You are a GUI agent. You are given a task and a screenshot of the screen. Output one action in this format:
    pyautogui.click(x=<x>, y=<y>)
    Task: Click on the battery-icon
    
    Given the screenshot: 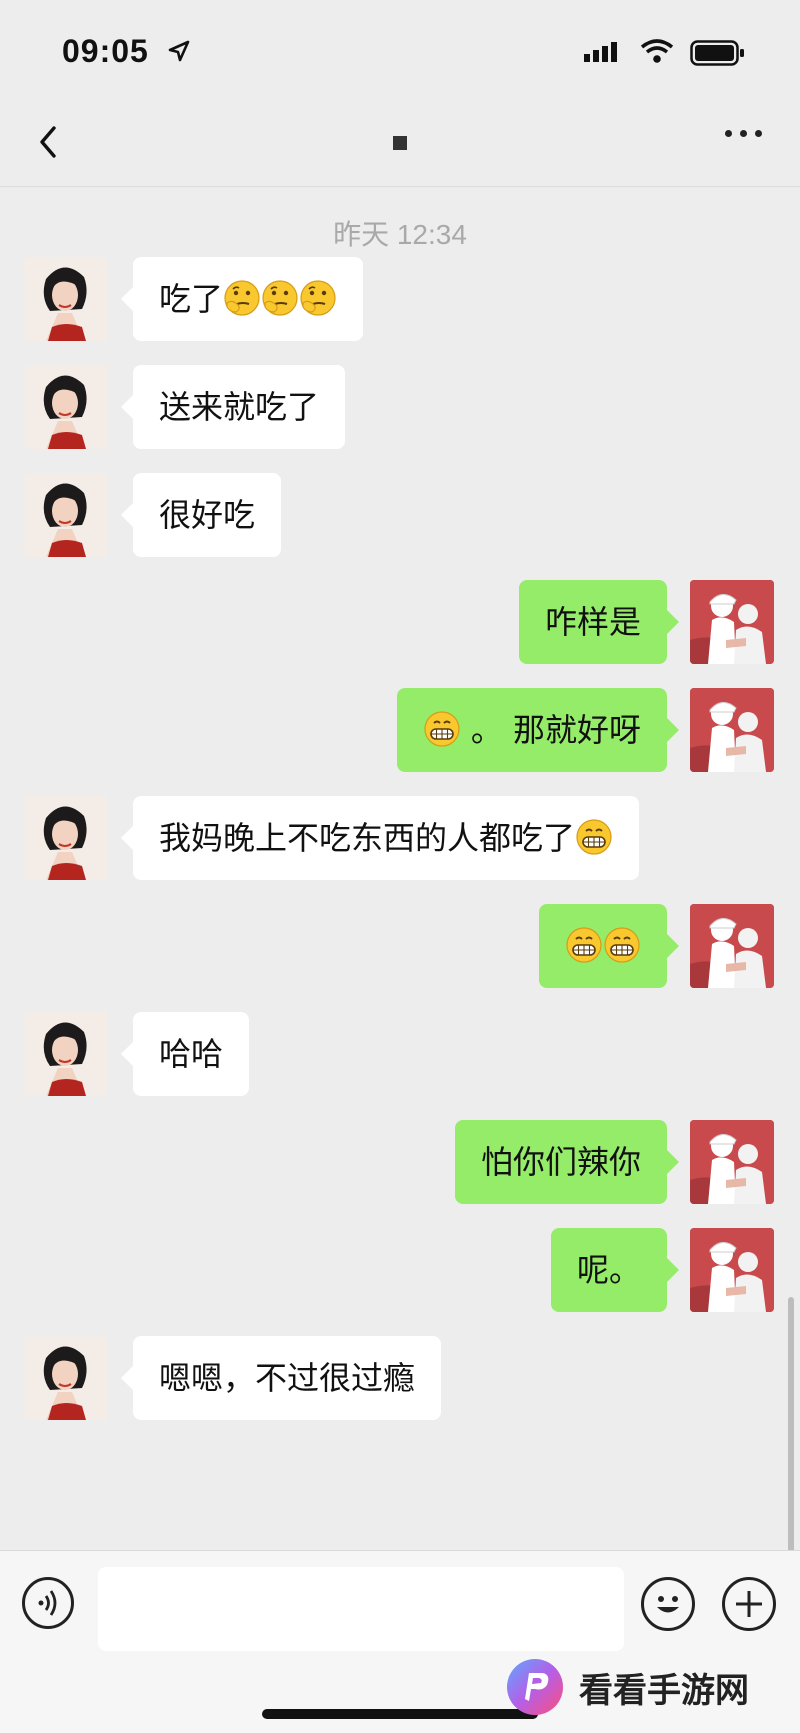 What is the action you would take?
    pyautogui.click(x=717, y=53)
    